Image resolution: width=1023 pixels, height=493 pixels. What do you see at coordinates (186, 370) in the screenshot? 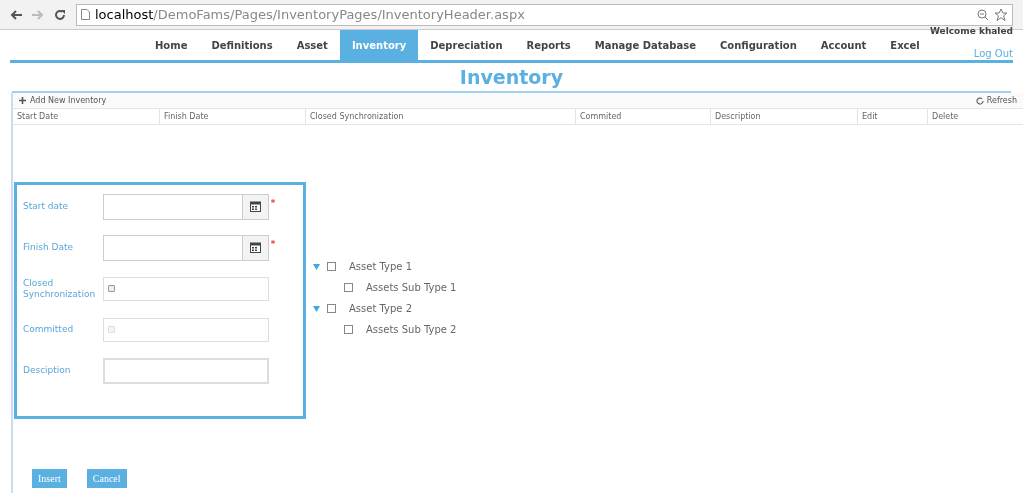
I see `description-field` at bounding box center [186, 370].